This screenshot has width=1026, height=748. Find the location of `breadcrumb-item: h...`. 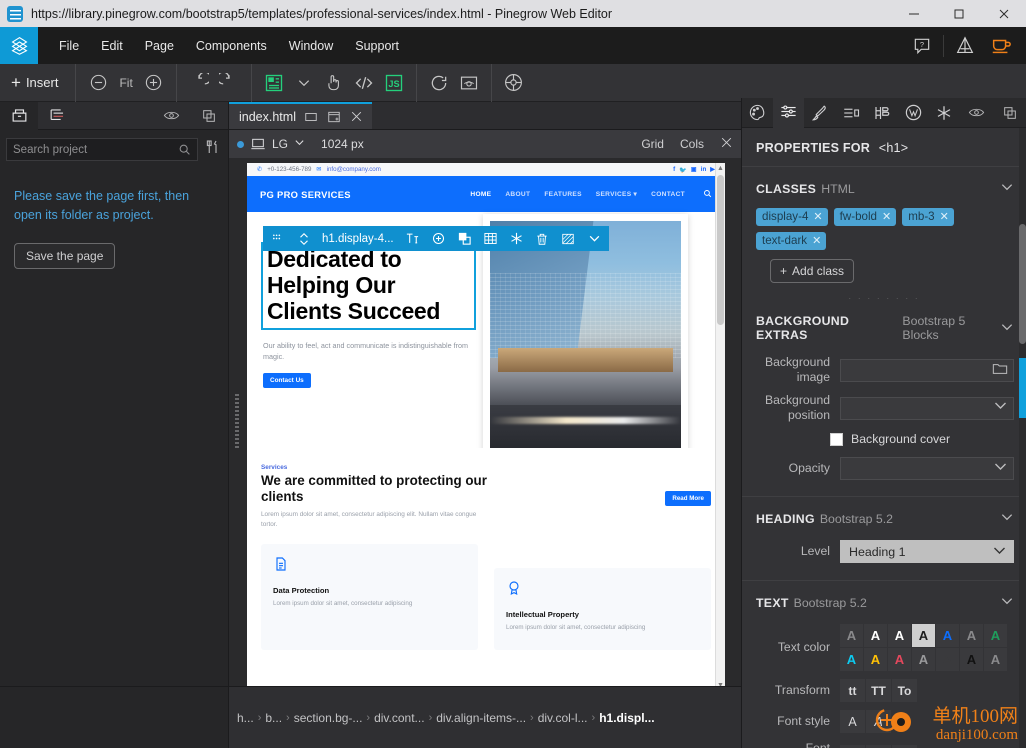

breadcrumb-item: h... is located at coordinates (245, 718).